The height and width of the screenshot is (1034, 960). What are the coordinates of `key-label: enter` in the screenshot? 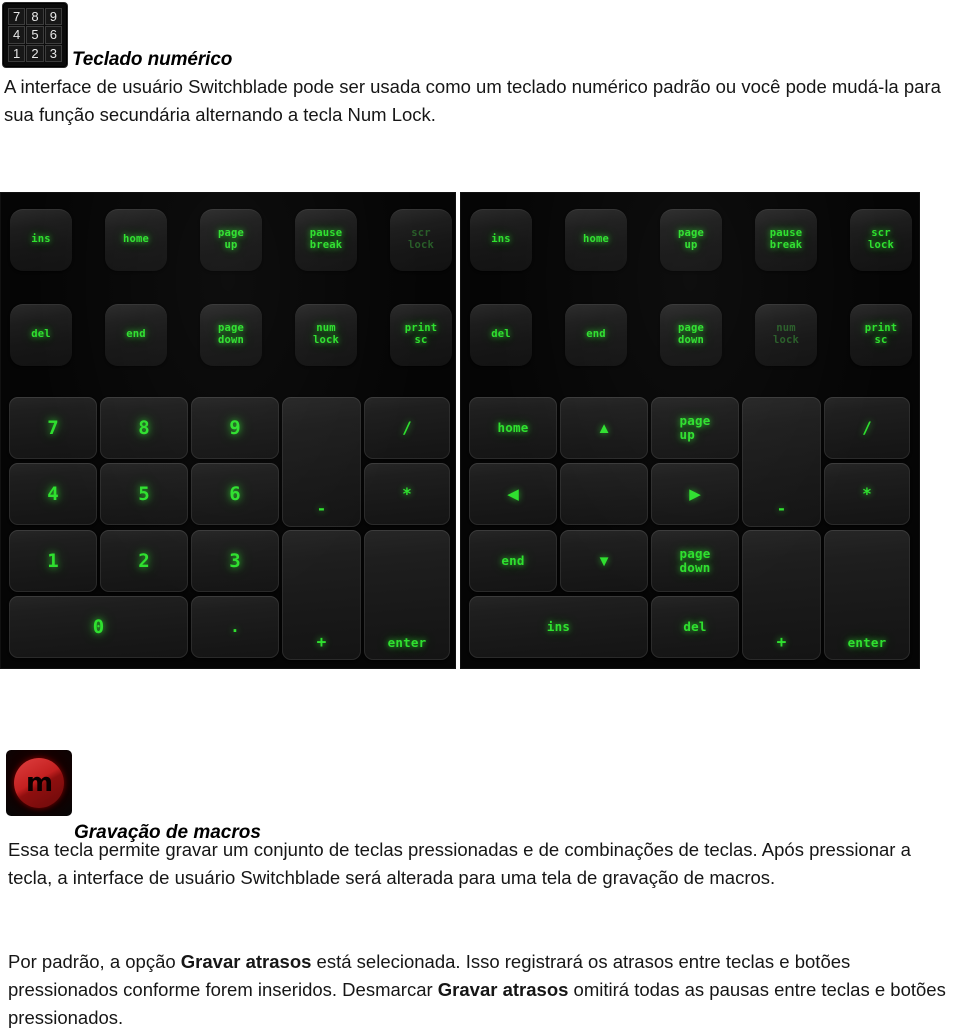 It's located at (407, 642).